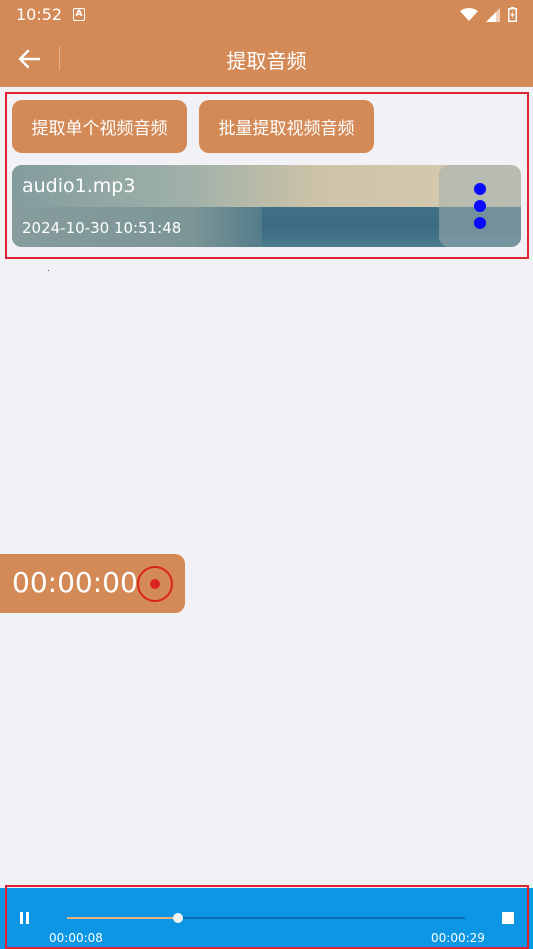 Image resolution: width=533 pixels, height=949 pixels. Describe the element at coordinates (266, 918) in the screenshot. I see `seek-bar` at that location.